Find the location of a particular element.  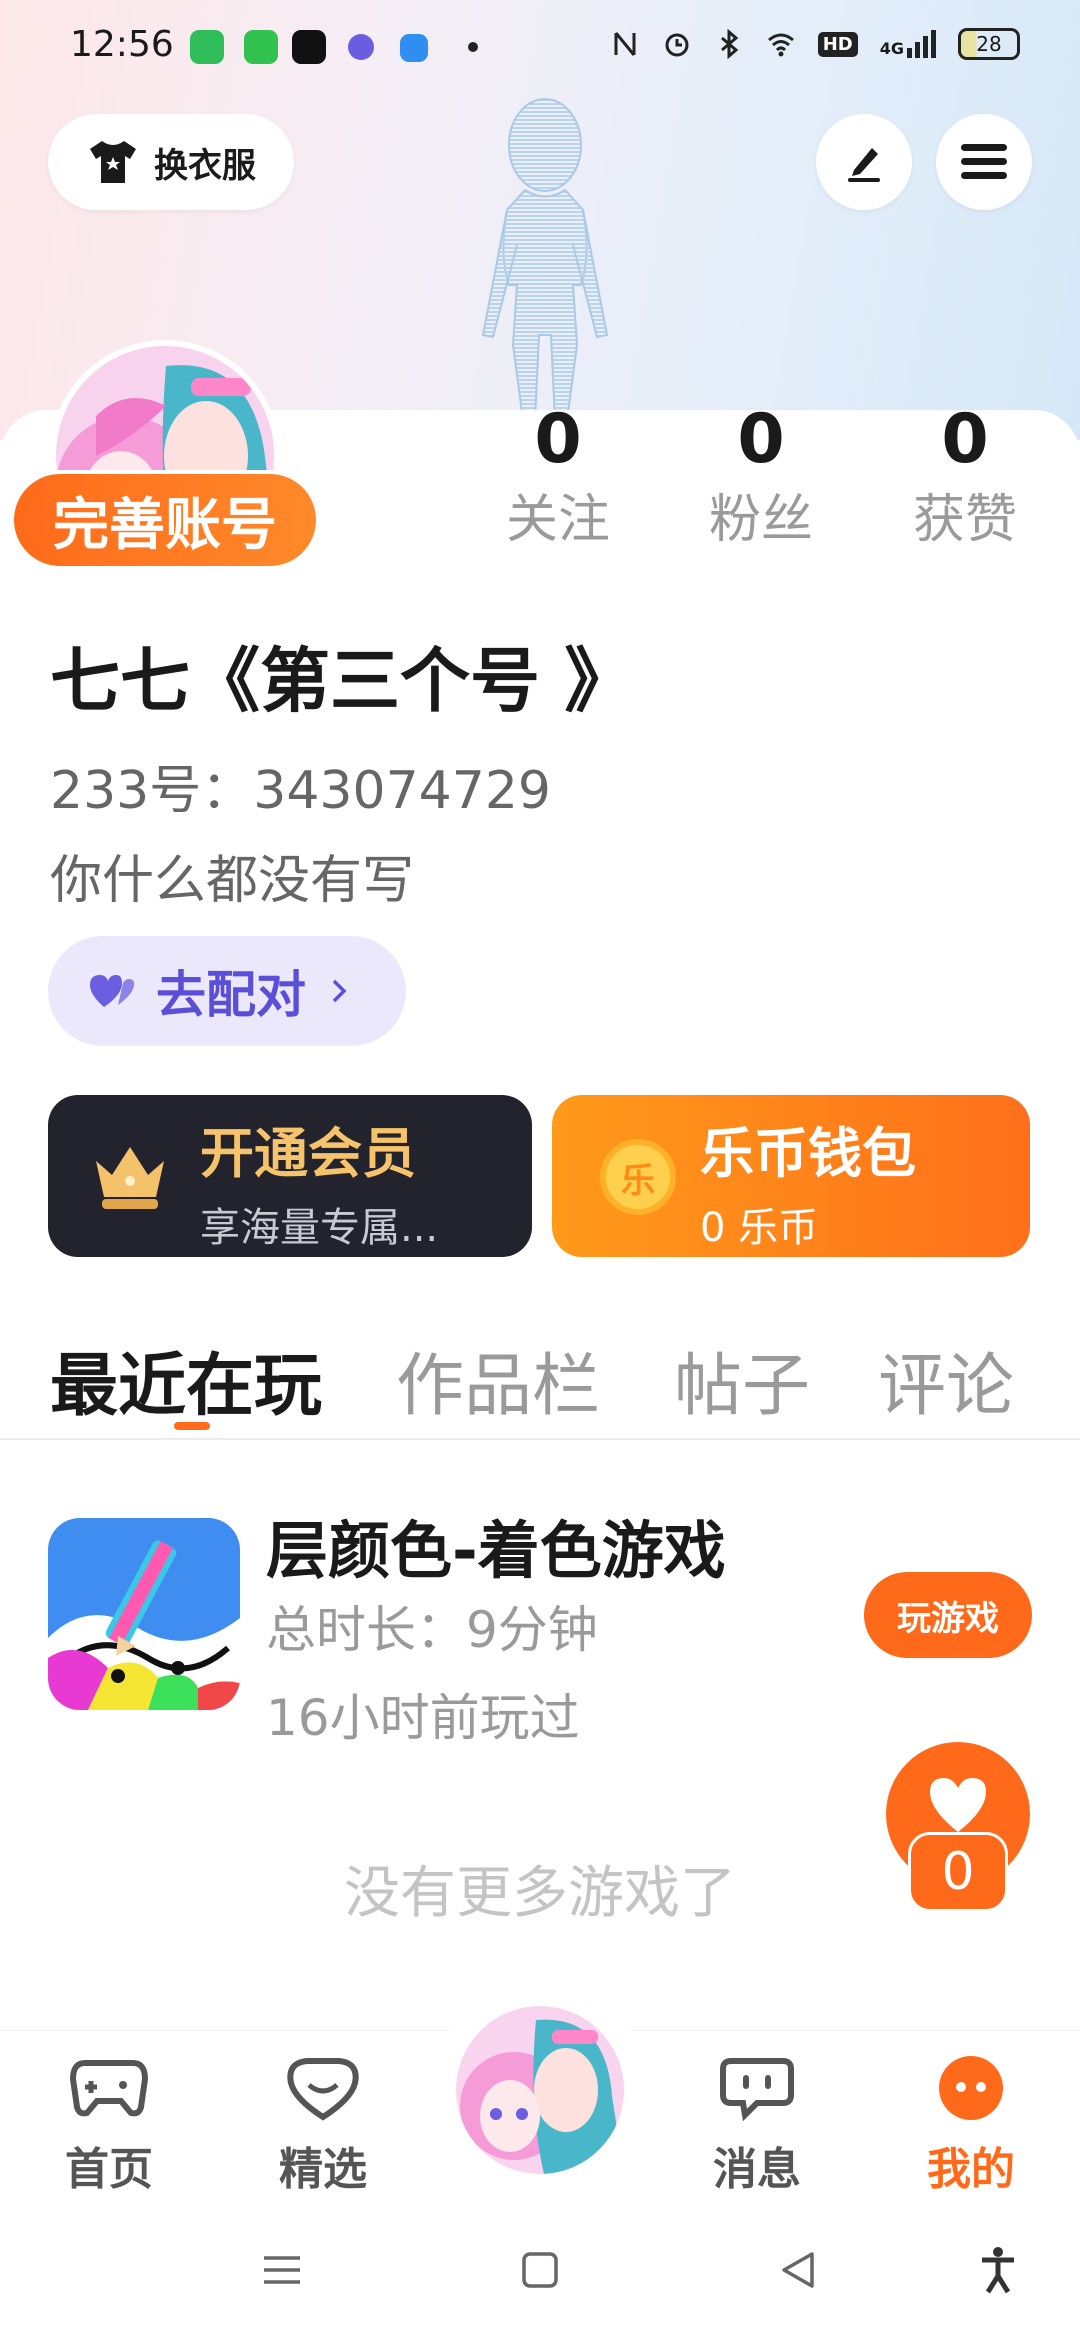

nav-profile: 我的 is located at coordinates (971, 2126).